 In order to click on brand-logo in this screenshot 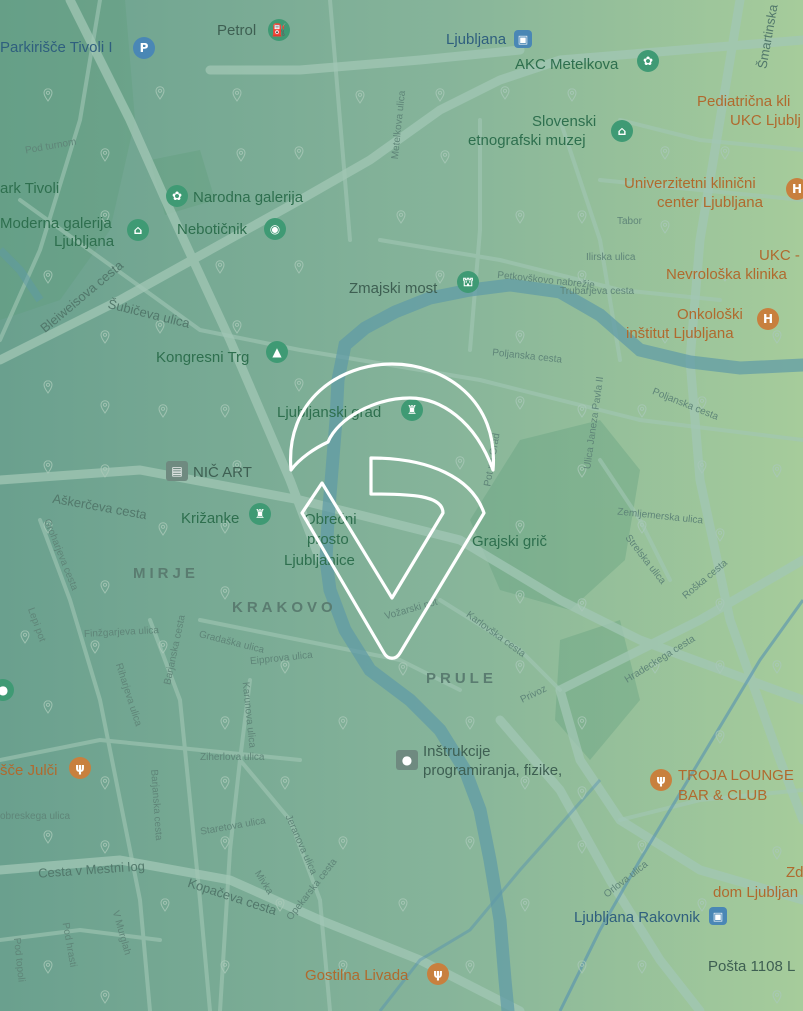, I will do `click(392, 511)`.